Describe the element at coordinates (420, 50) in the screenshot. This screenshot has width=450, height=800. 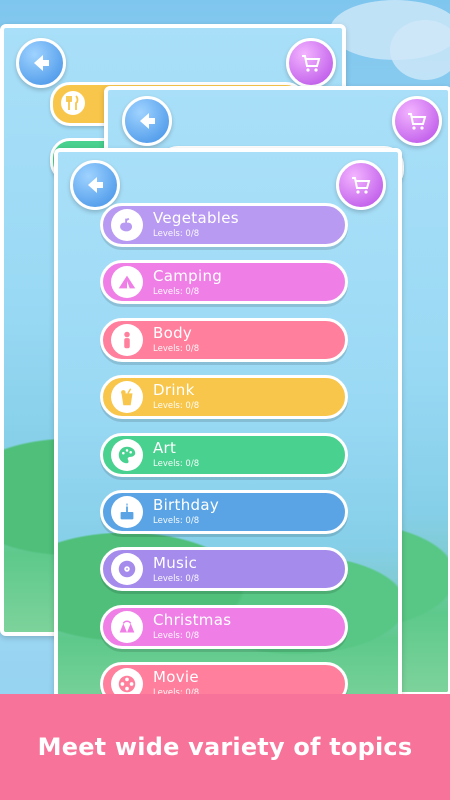
I see `cloud` at that location.